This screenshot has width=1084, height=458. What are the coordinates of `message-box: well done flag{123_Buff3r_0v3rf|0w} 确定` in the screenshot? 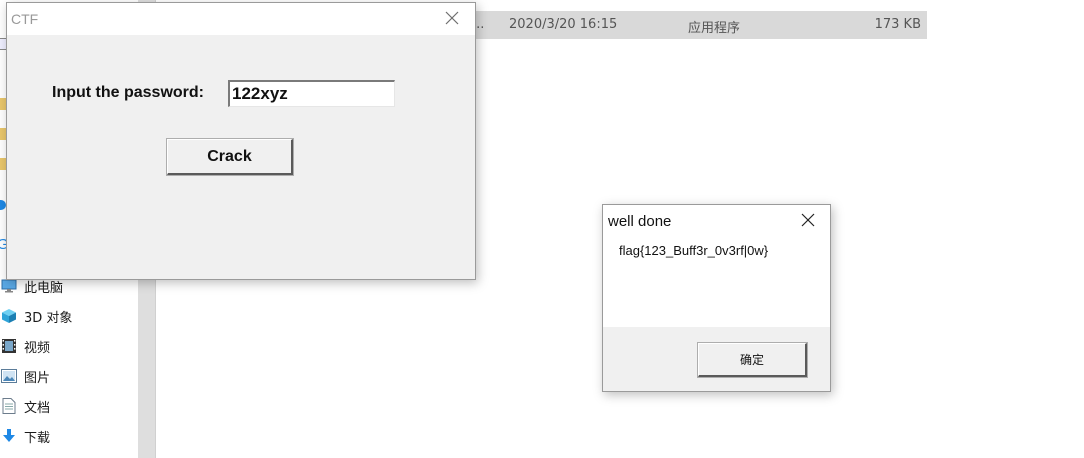 It's located at (716, 298).